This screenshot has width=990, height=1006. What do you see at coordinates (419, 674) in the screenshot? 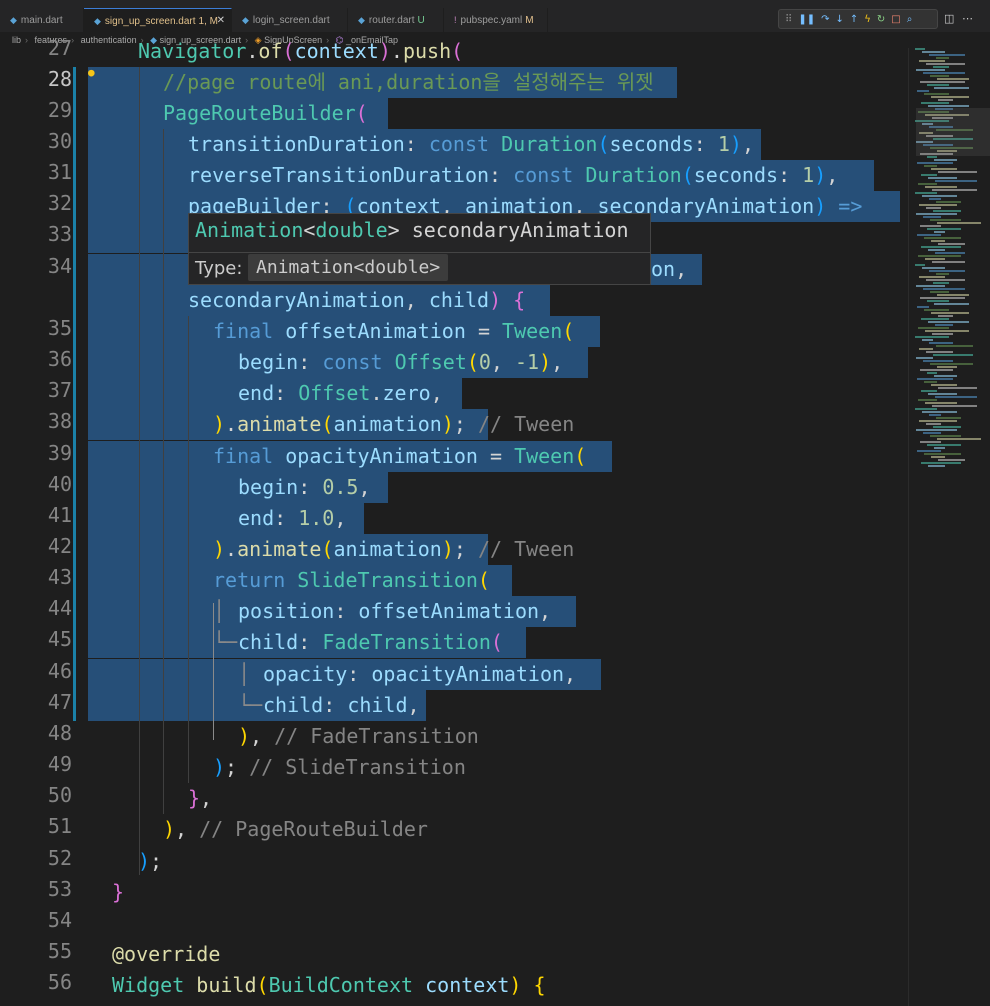
I see `code-line: opacity: opacityAnimation,` at bounding box center [419, 674].